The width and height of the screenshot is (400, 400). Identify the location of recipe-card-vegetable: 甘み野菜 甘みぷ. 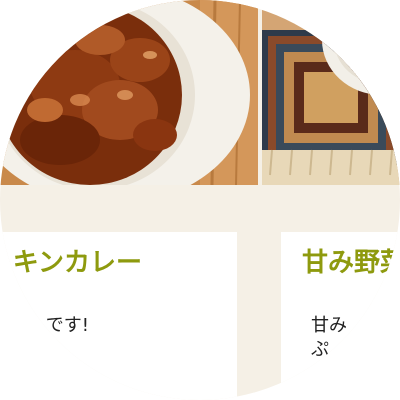
(340, 316).